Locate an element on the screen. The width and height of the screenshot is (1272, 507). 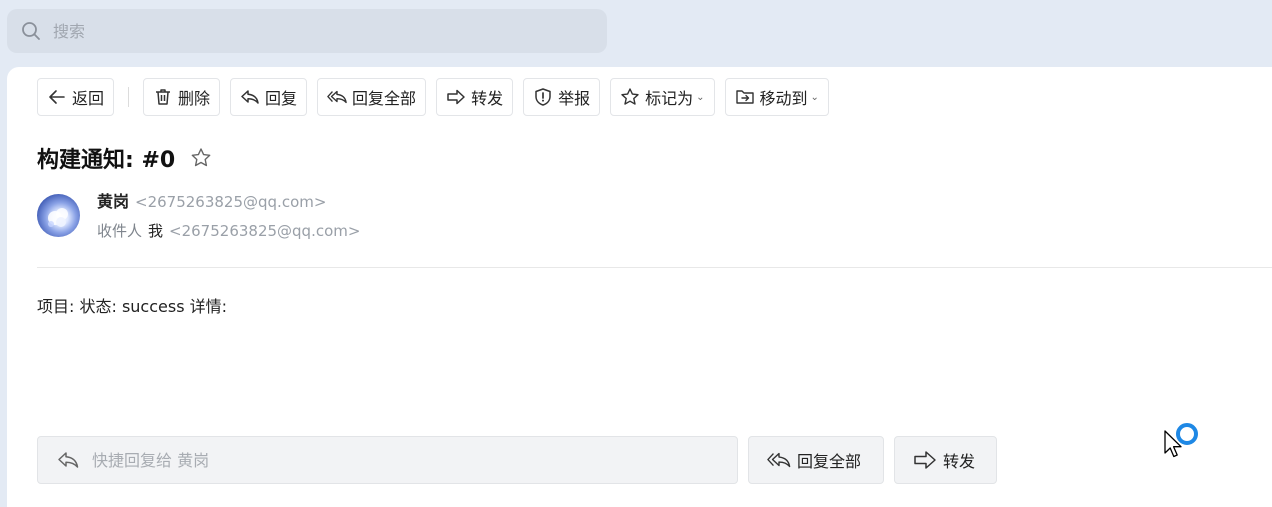
mark-as-label: 标记为 is located at coordinates (669, 98).